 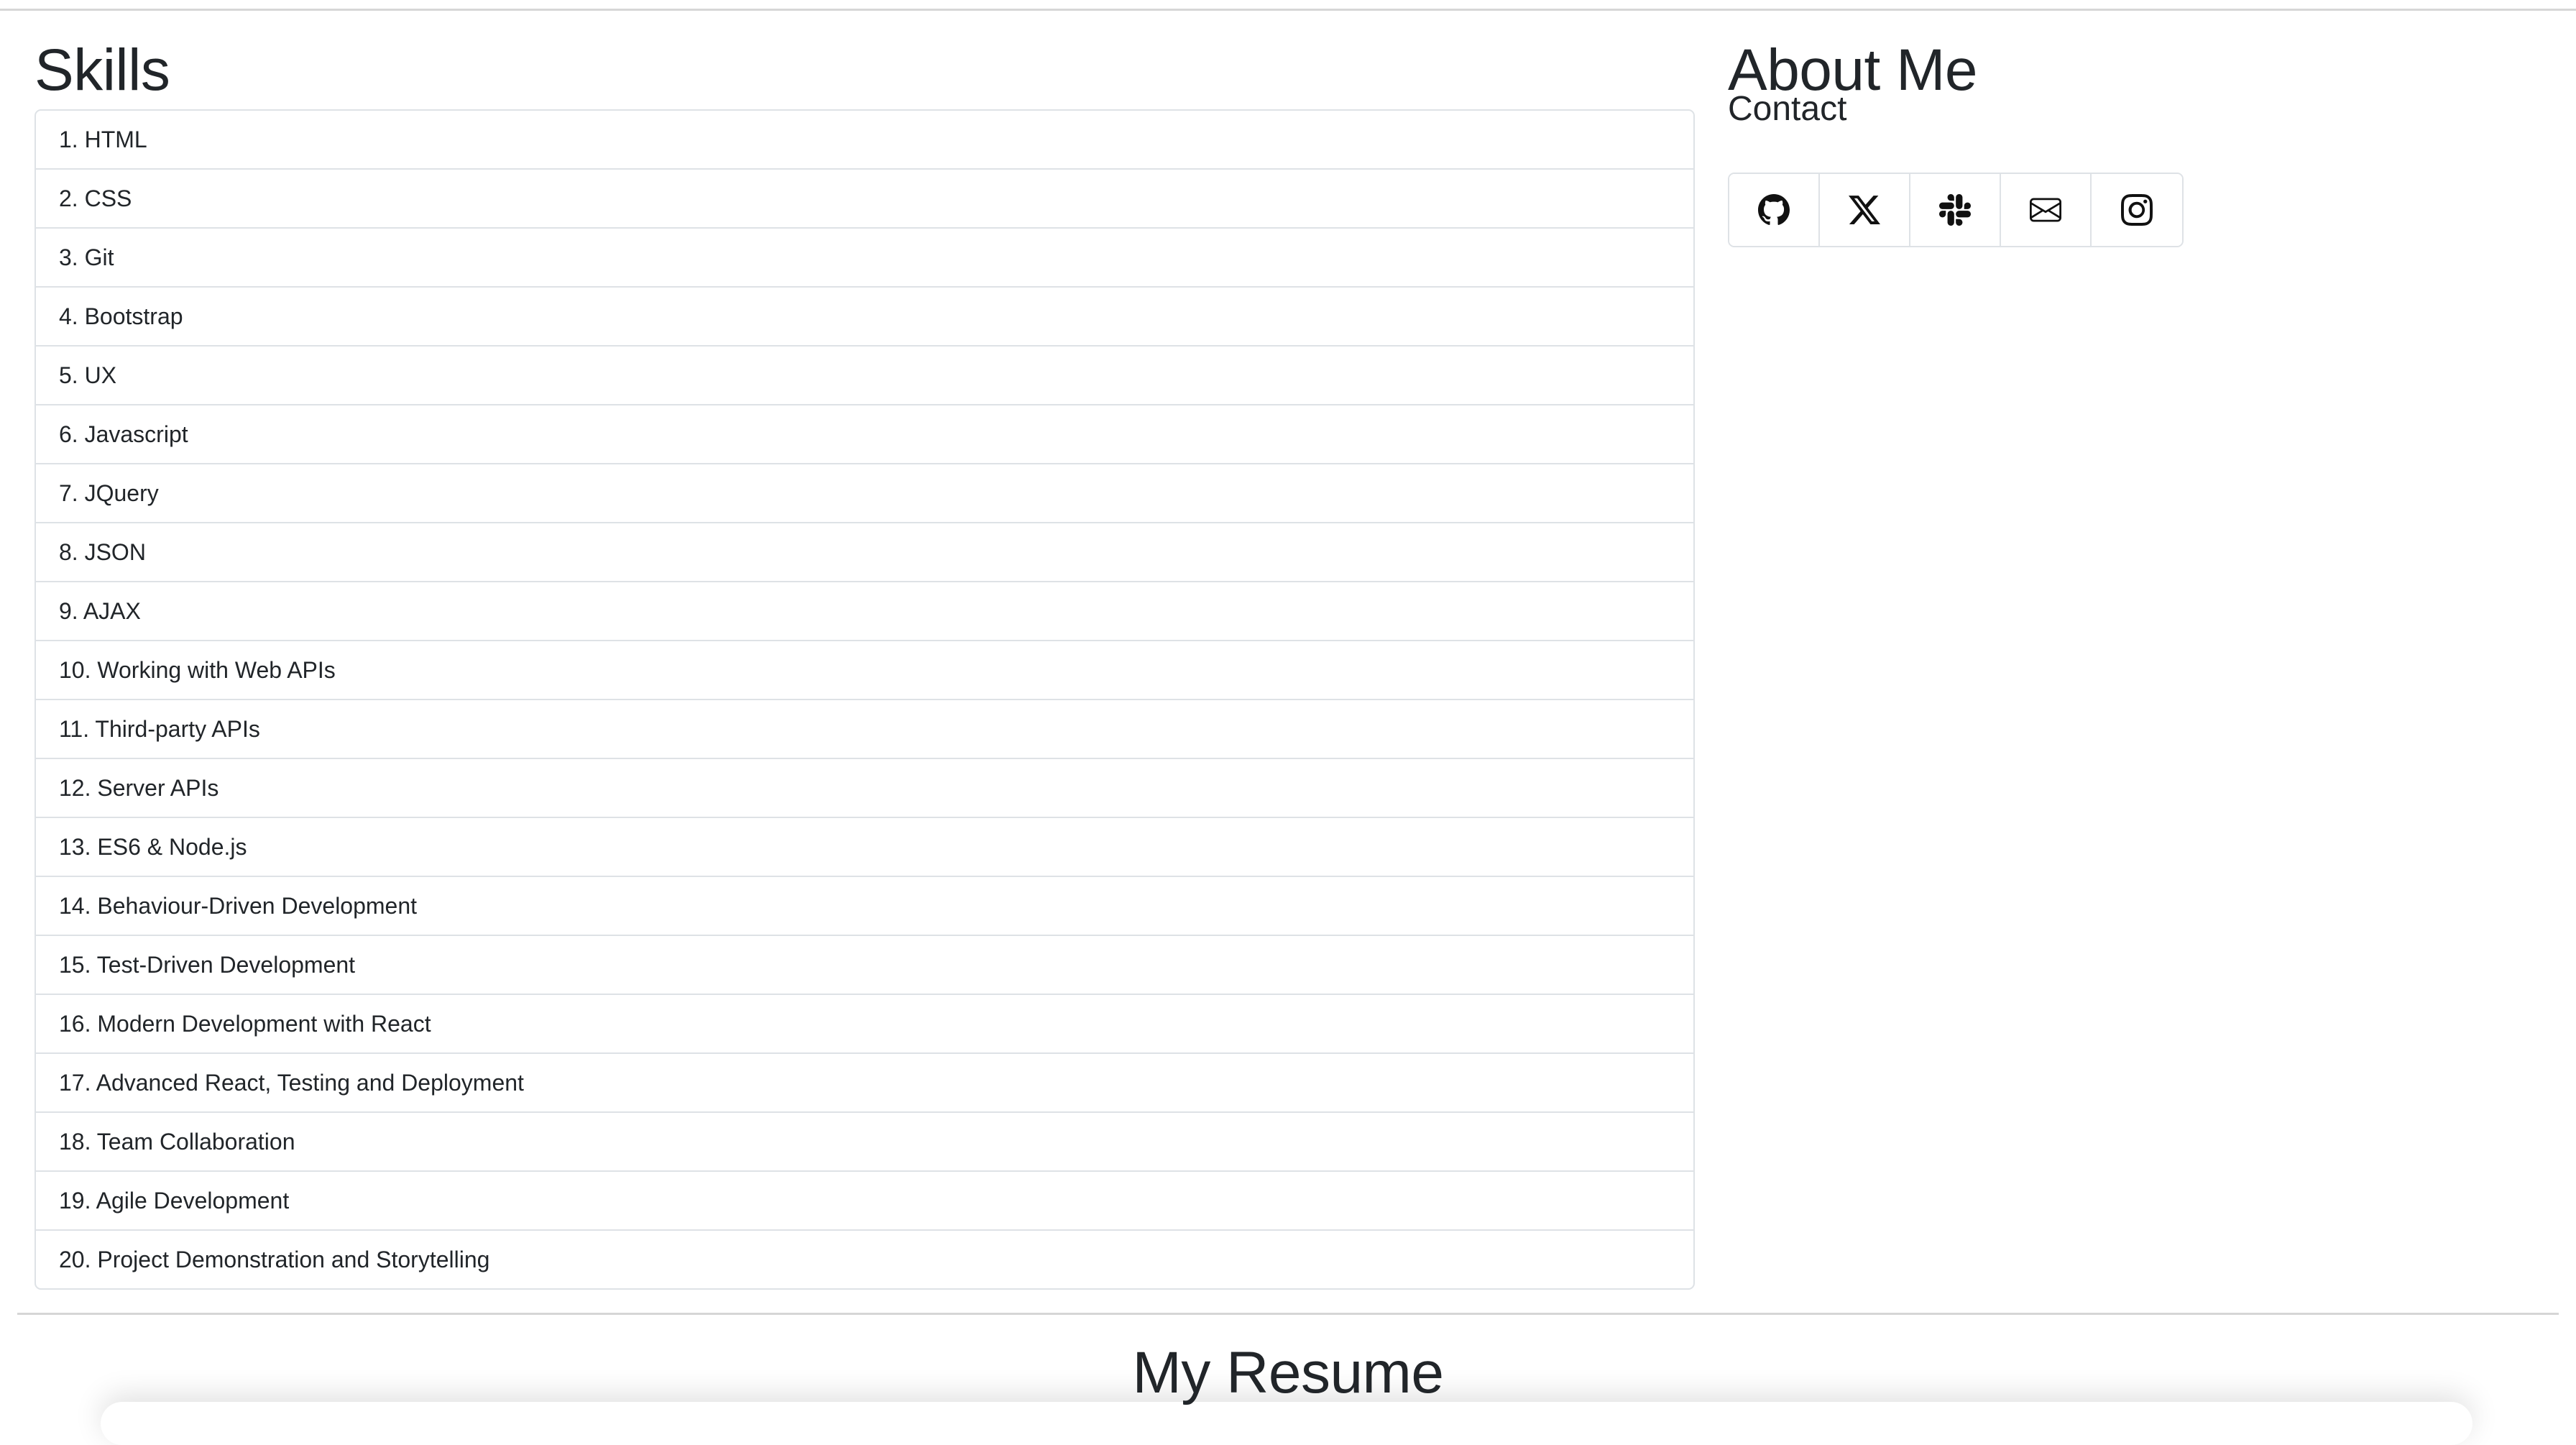 I want to click on skill-item: 19. Agile Development, so click(x=864, y=1201).